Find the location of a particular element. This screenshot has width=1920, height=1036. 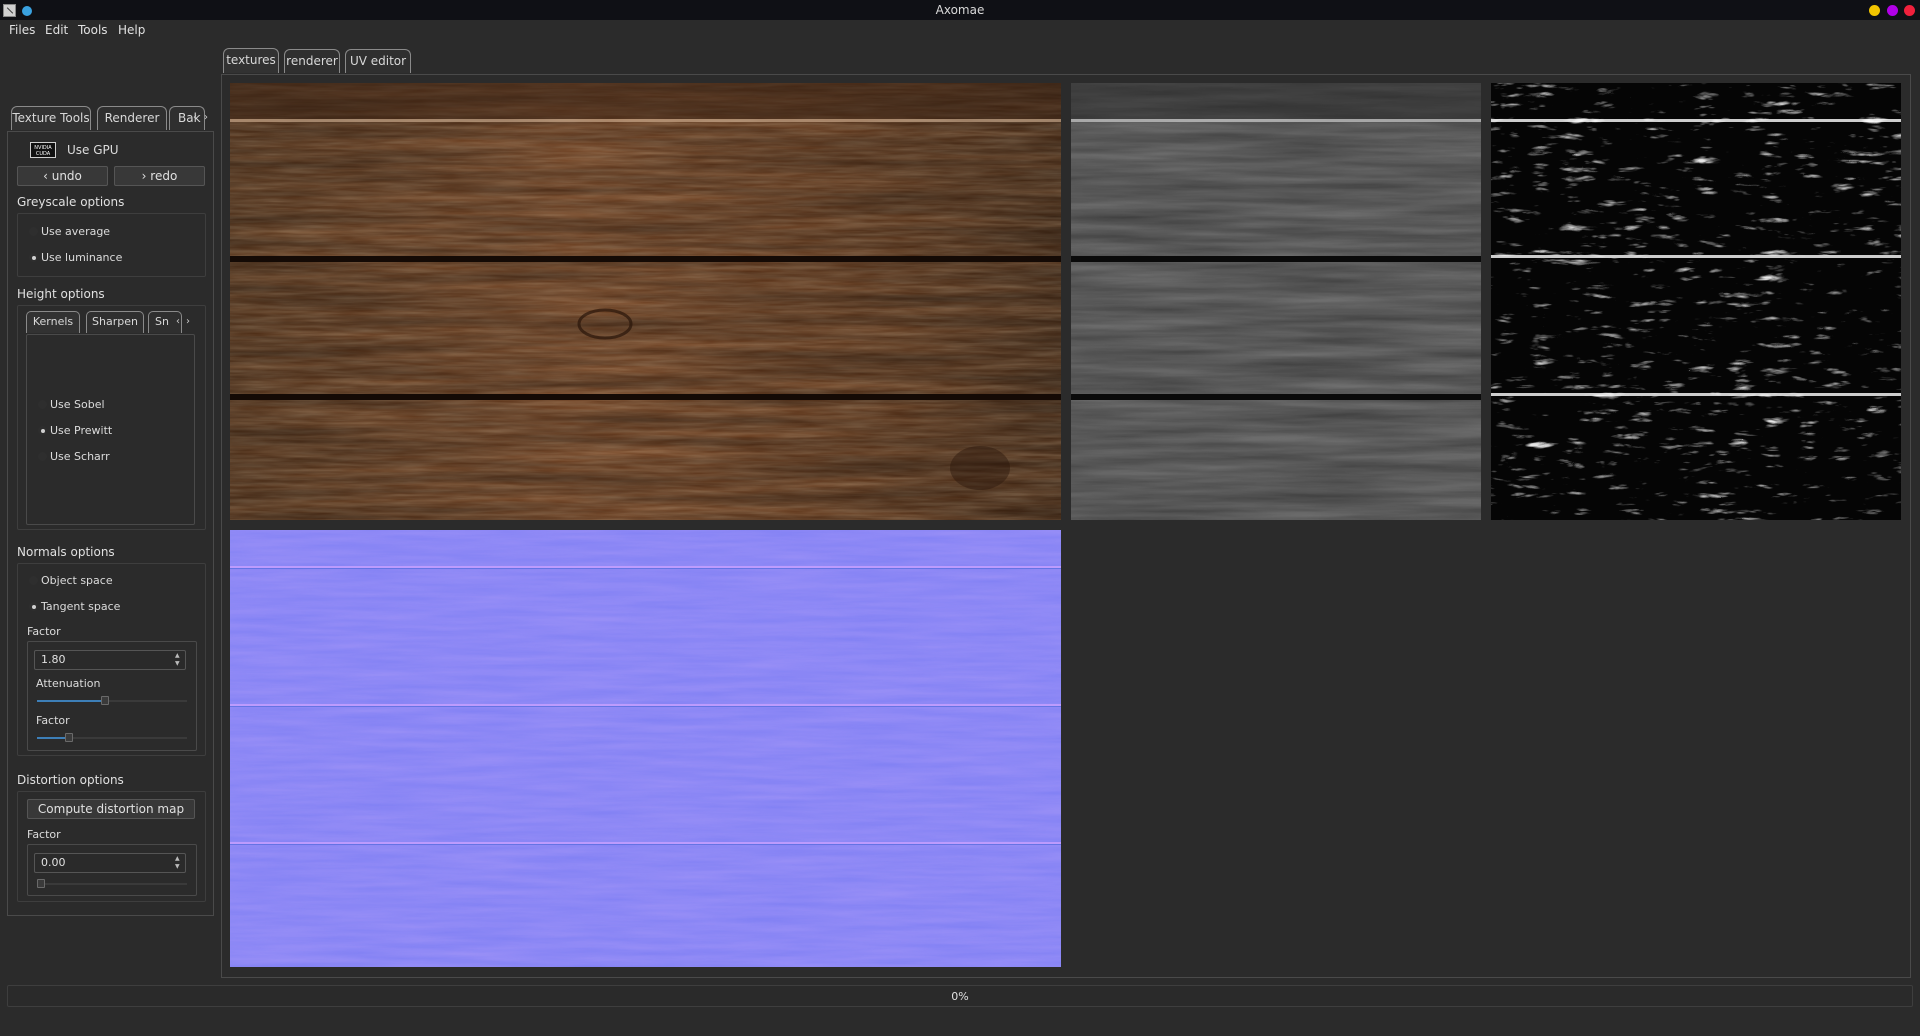

progress-bar: 0% is located at coordinates (960, 996).